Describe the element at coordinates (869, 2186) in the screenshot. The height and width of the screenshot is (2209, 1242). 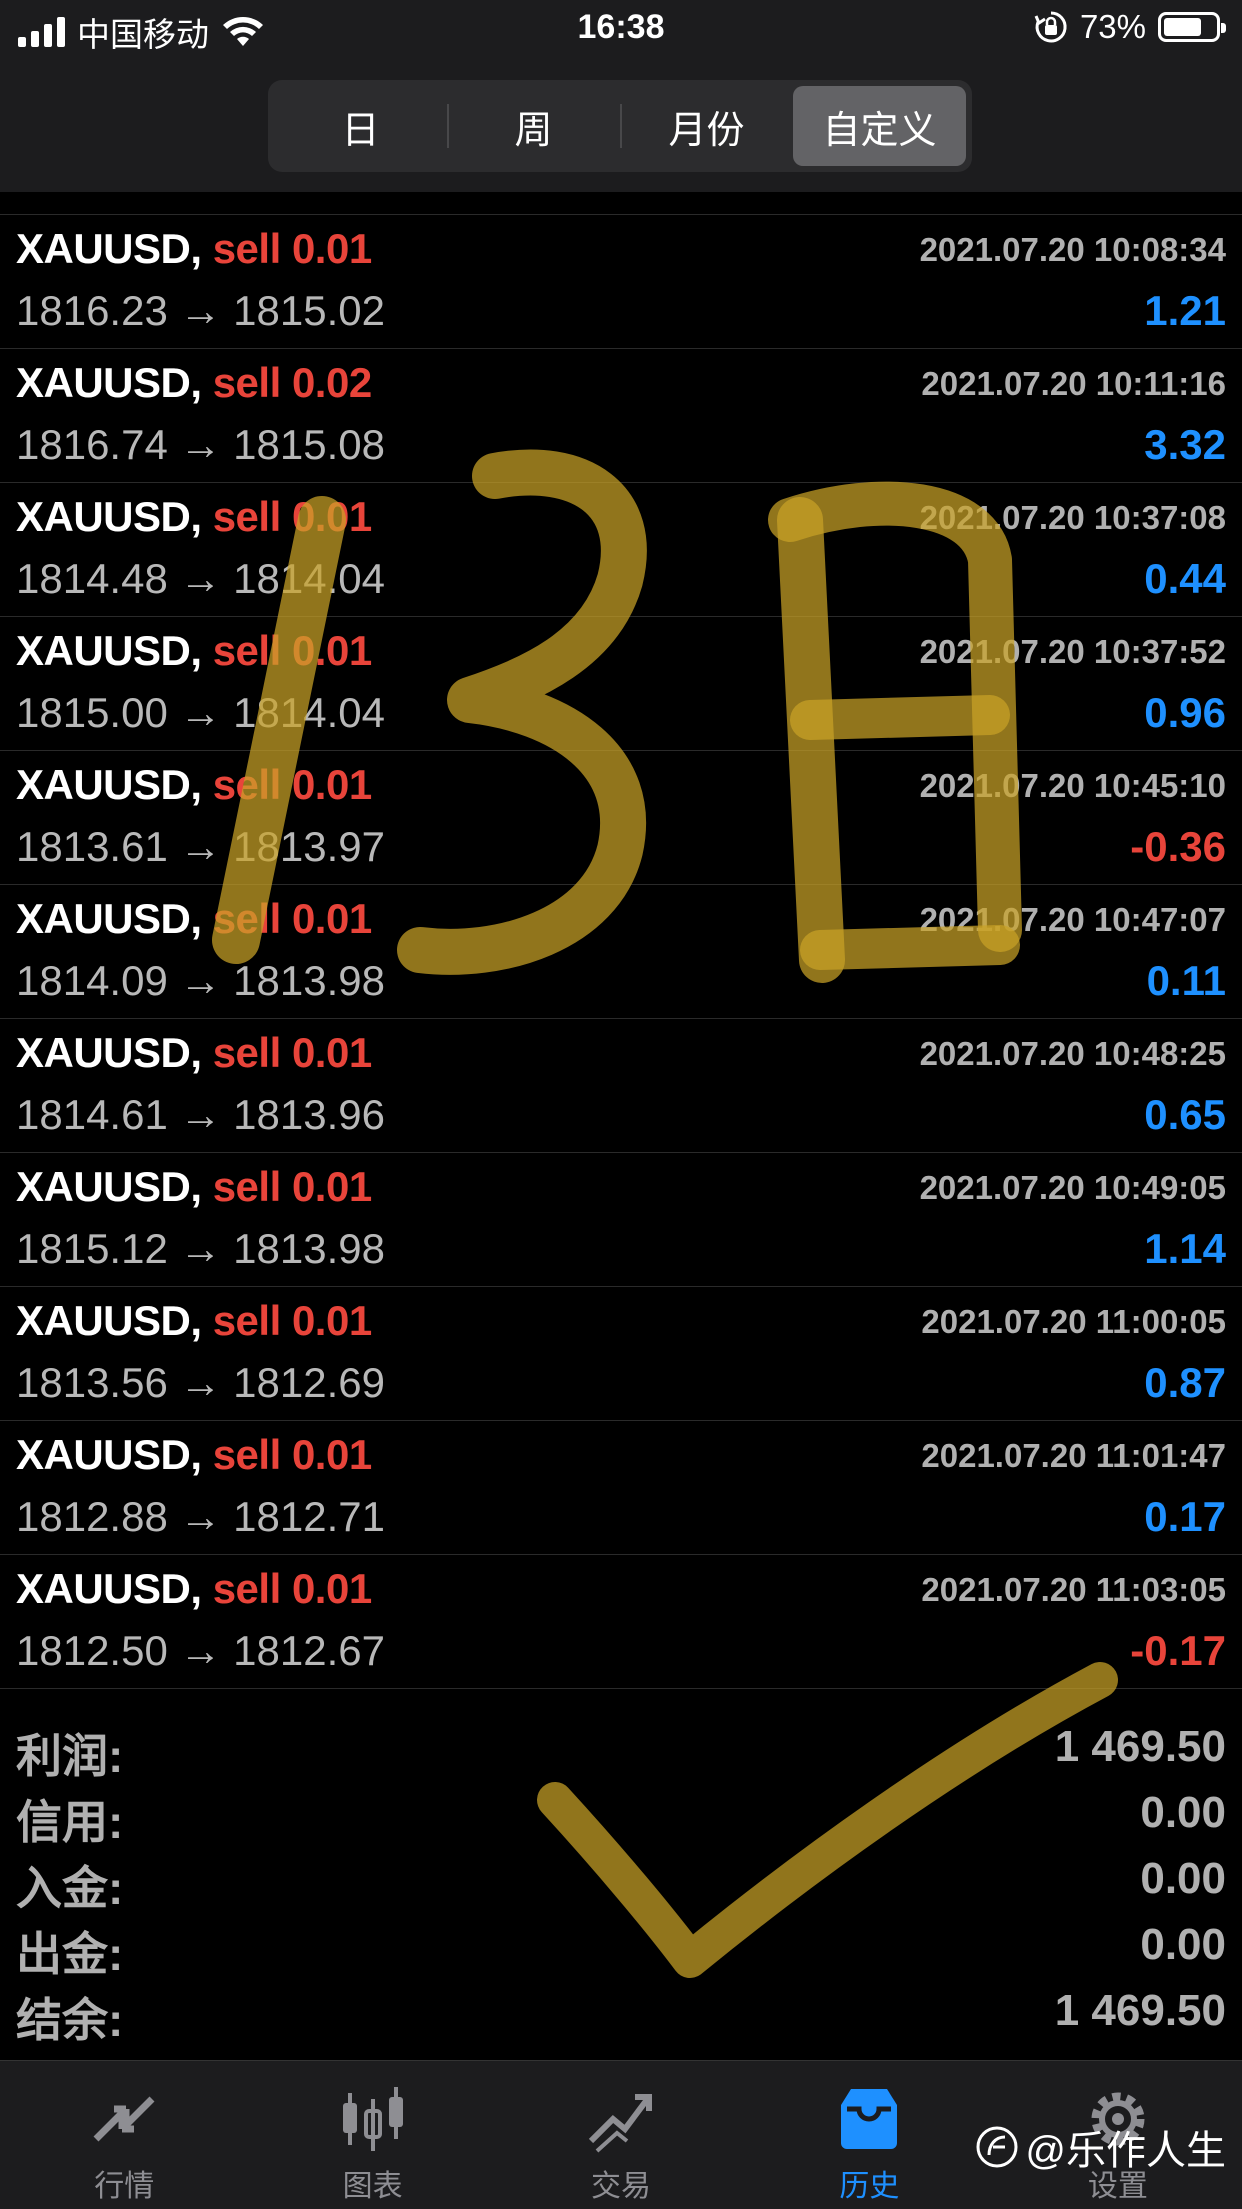
I see `tab-label: 历史` at that location.